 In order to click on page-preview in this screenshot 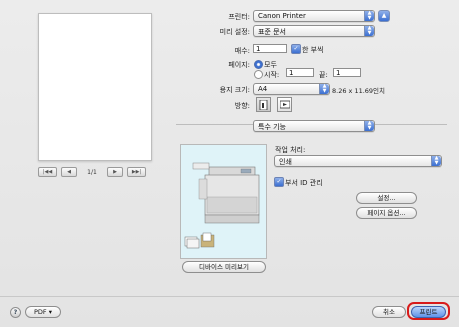, I will do `click(95, 87)`.